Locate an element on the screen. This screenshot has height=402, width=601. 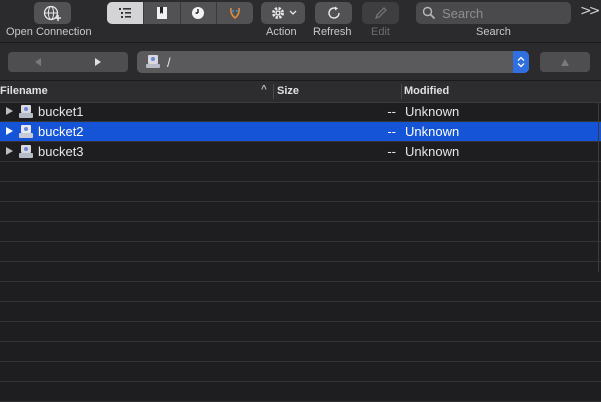
path-dropdown-stepper is located at coordinates (521, 62).